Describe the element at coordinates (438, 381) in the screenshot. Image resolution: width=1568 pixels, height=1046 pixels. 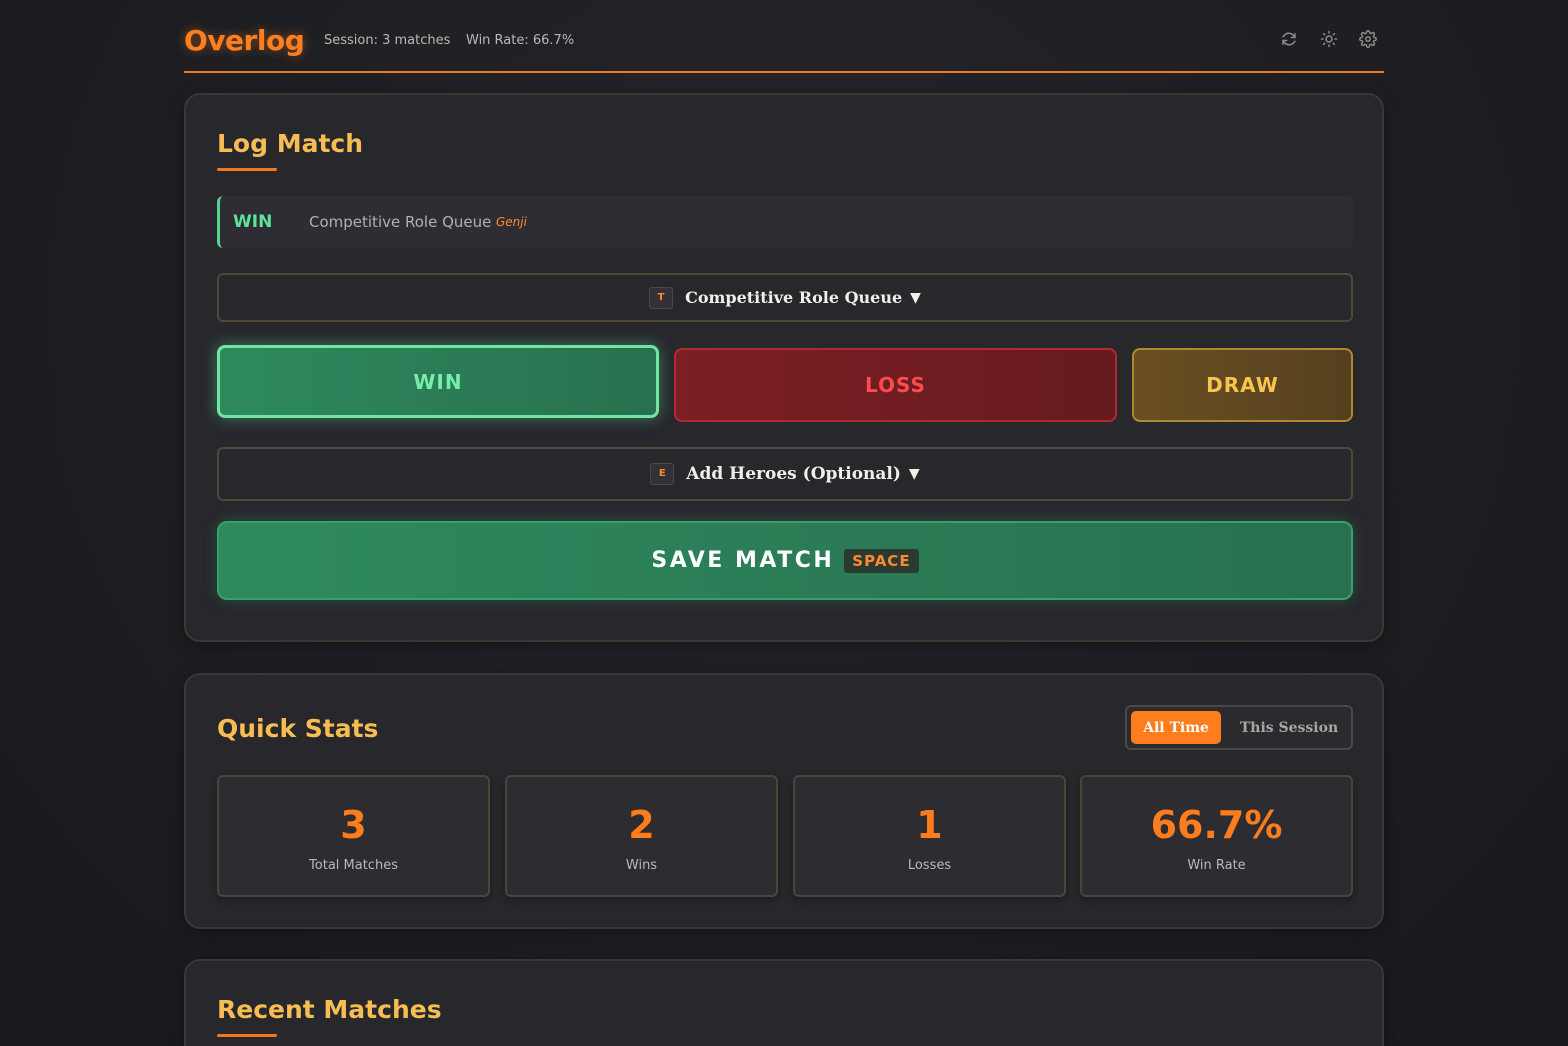
I see `win-button: WIN` at that location.